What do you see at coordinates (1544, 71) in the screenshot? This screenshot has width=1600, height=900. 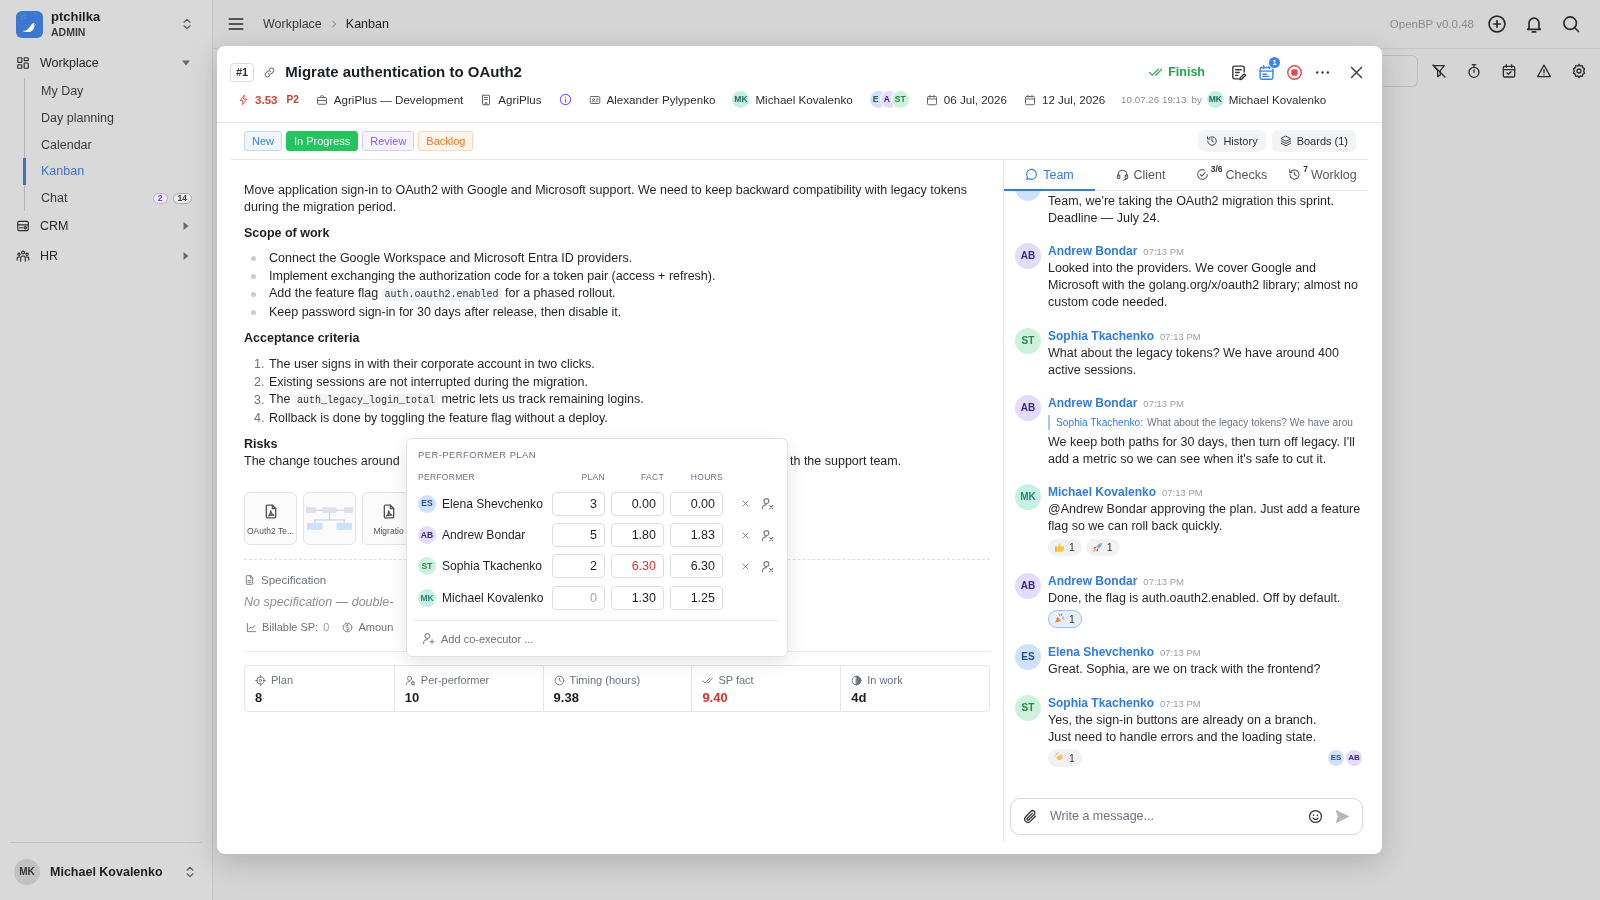 I see `warning-icon` at bounding box center [1544, 71].